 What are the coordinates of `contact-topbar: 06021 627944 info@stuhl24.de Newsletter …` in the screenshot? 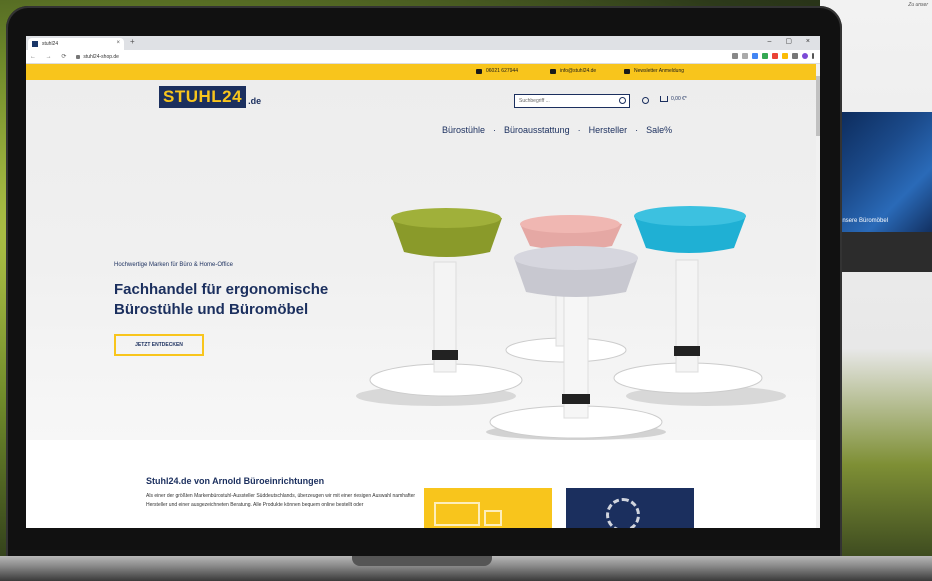 It's located at (423, 72).